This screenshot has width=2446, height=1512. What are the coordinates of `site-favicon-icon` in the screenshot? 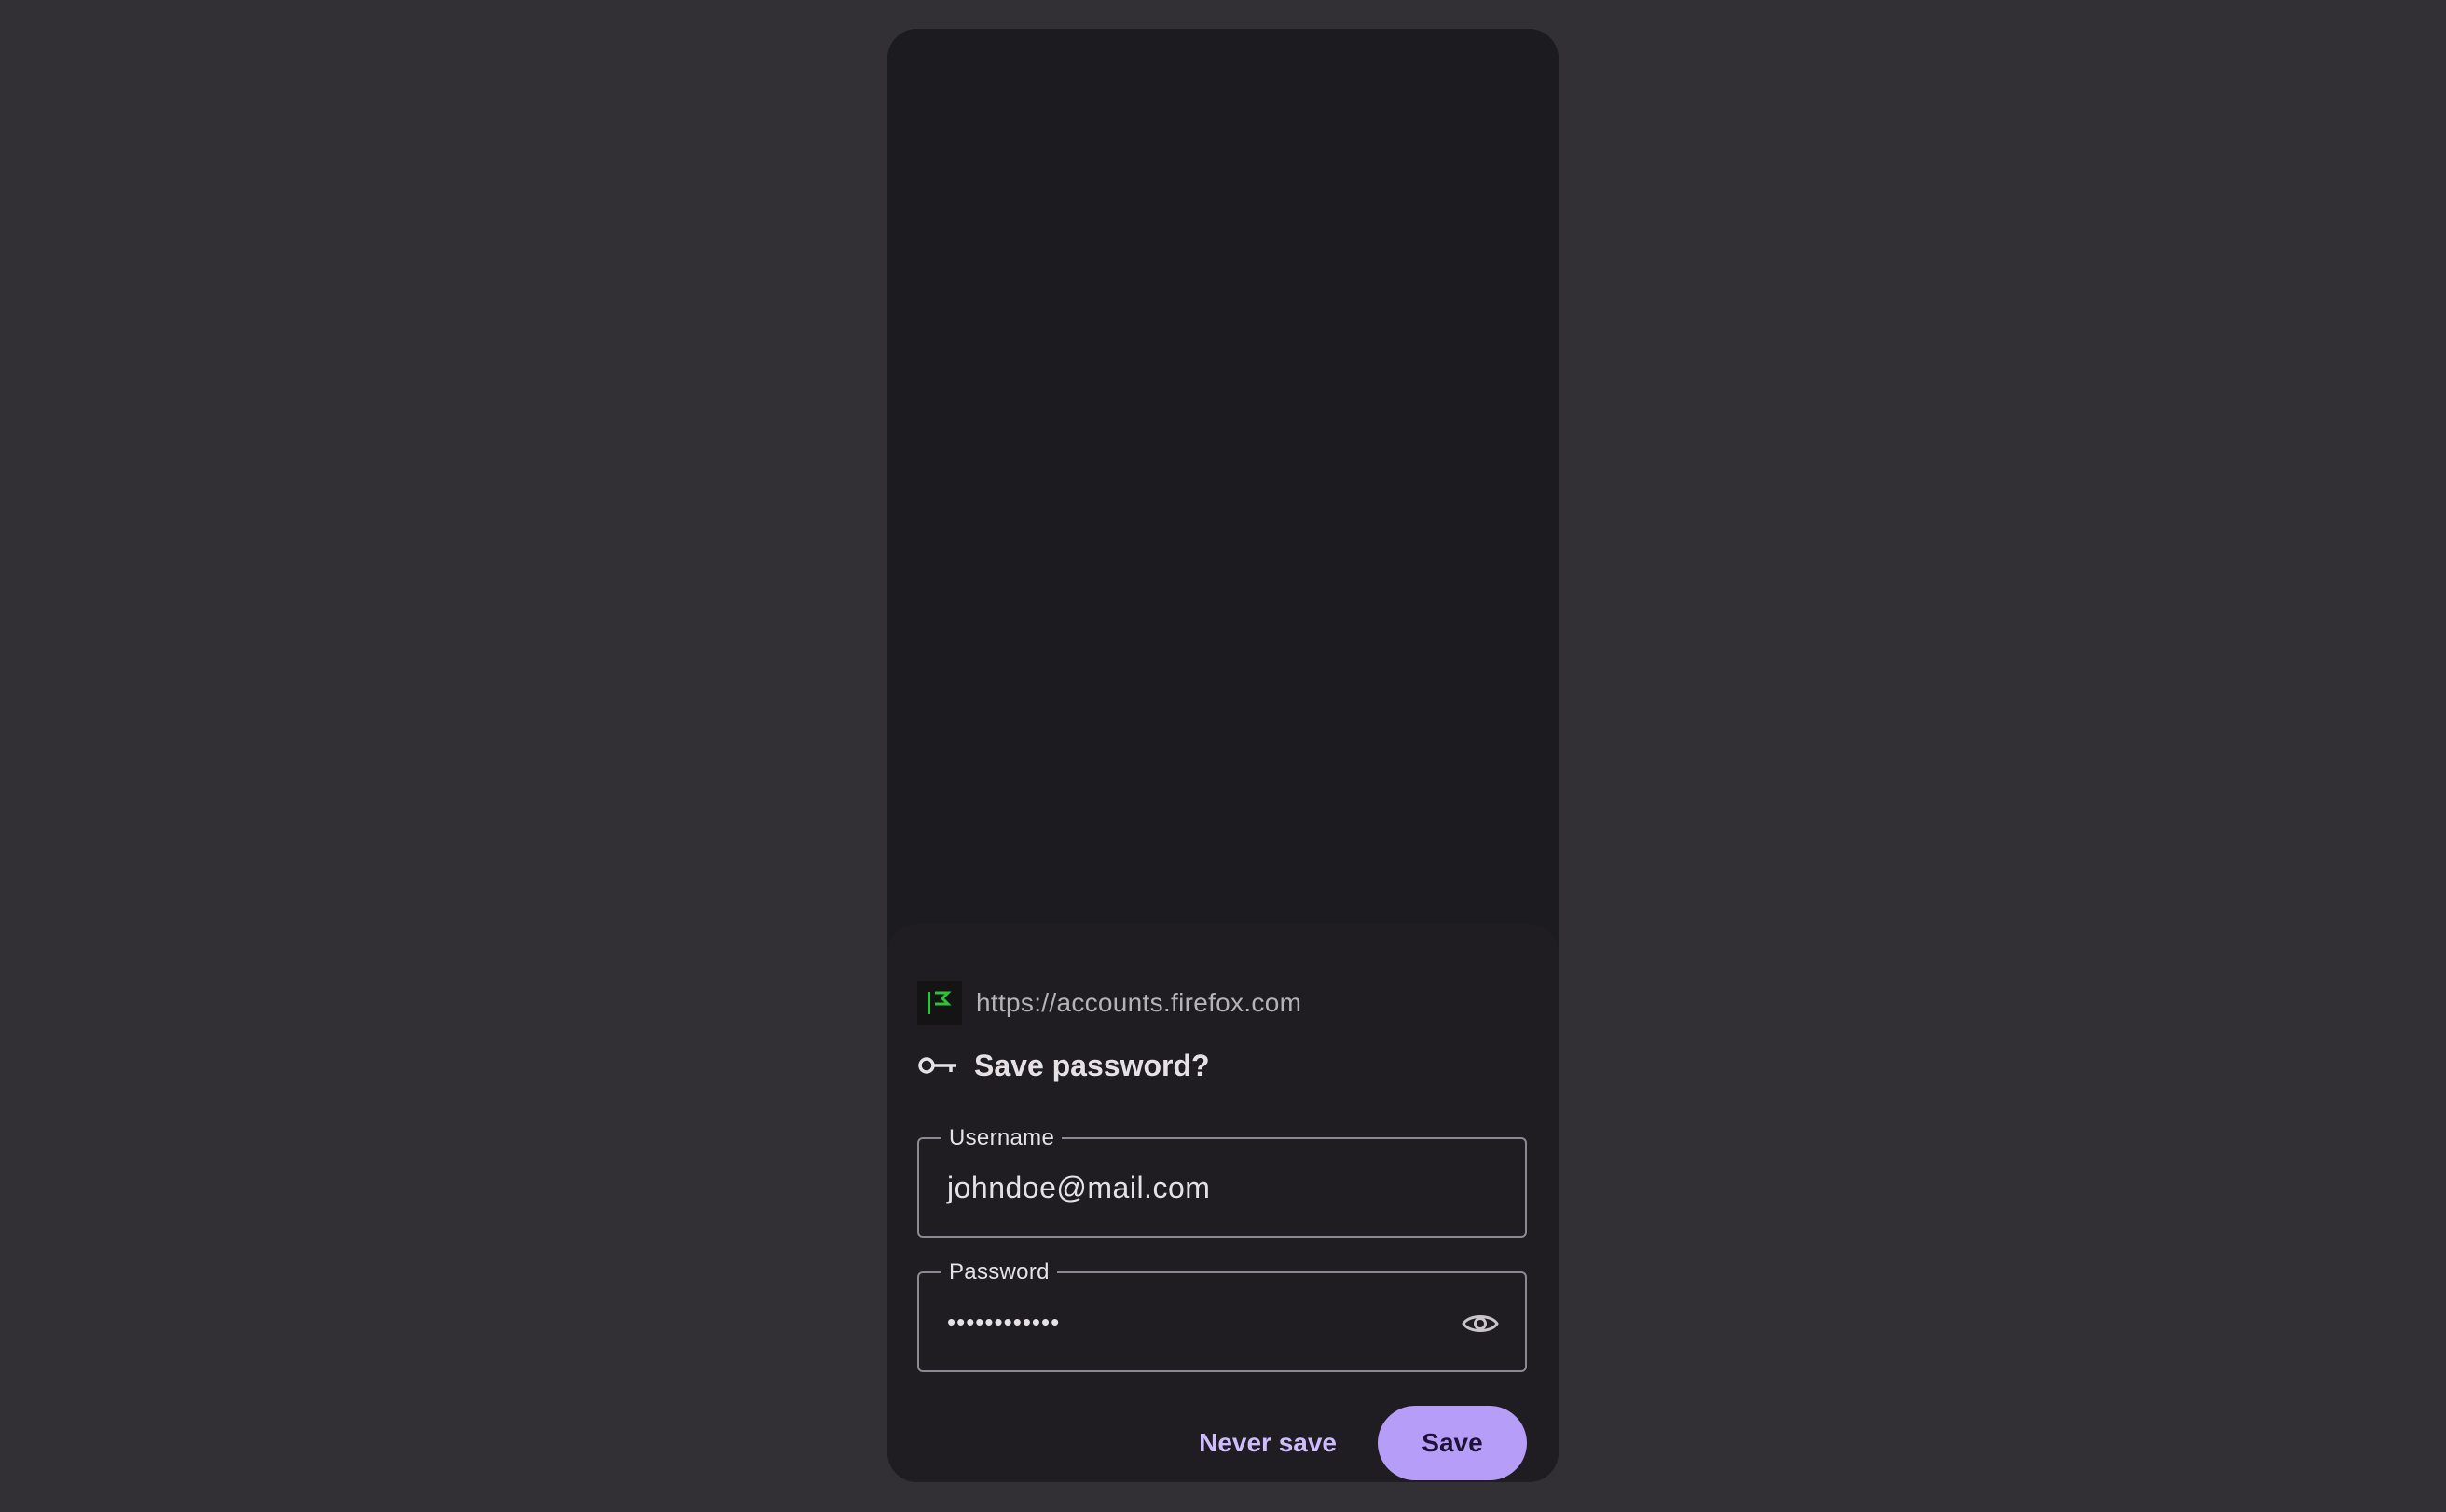 It's located at (939, 1003).